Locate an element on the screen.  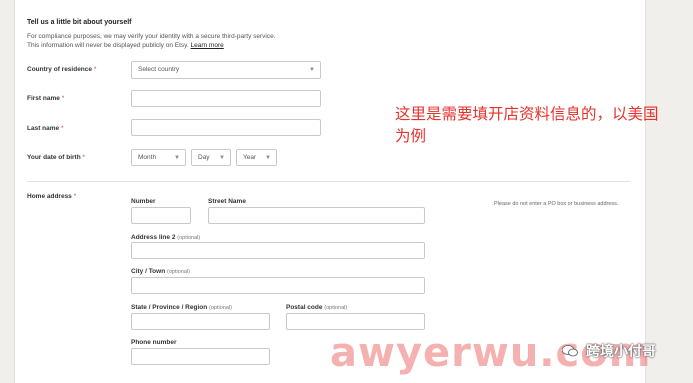
first-name-label-text: First name is located at coordinates (43, 98).